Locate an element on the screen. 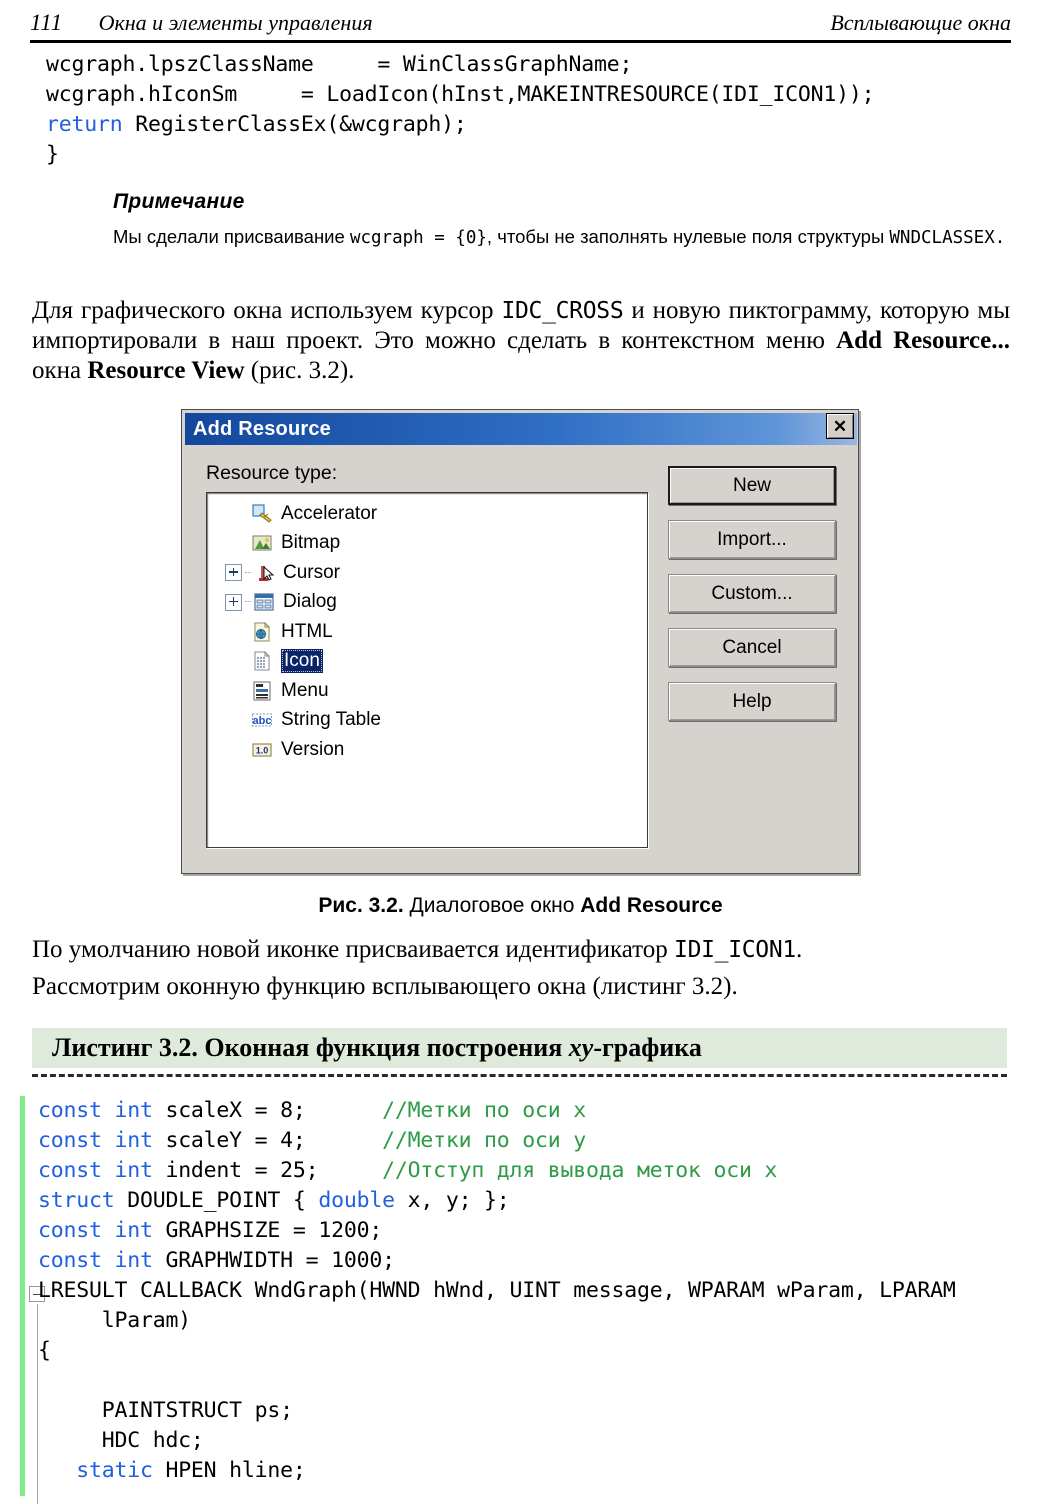  paragraph-text-run: IDC_CROSS is located at coordinates (562, 311).